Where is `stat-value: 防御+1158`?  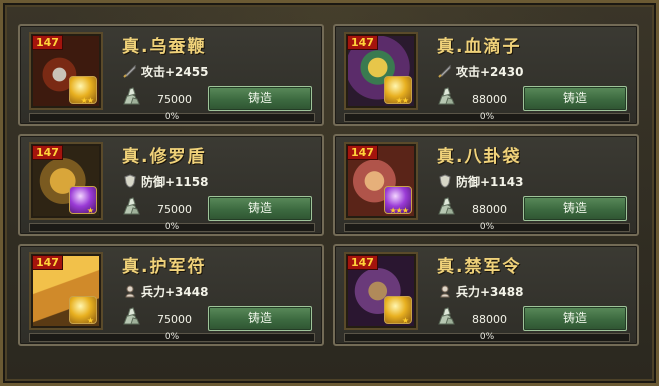 stat-value: 防御+1158 is located at coordinates (175, 182).